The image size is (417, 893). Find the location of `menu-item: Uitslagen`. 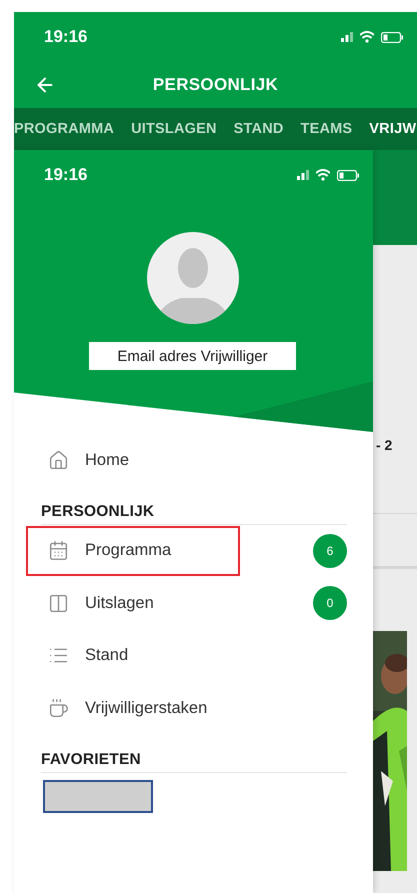

menu-item: Uitslagen is located at coordinates (133, 603).